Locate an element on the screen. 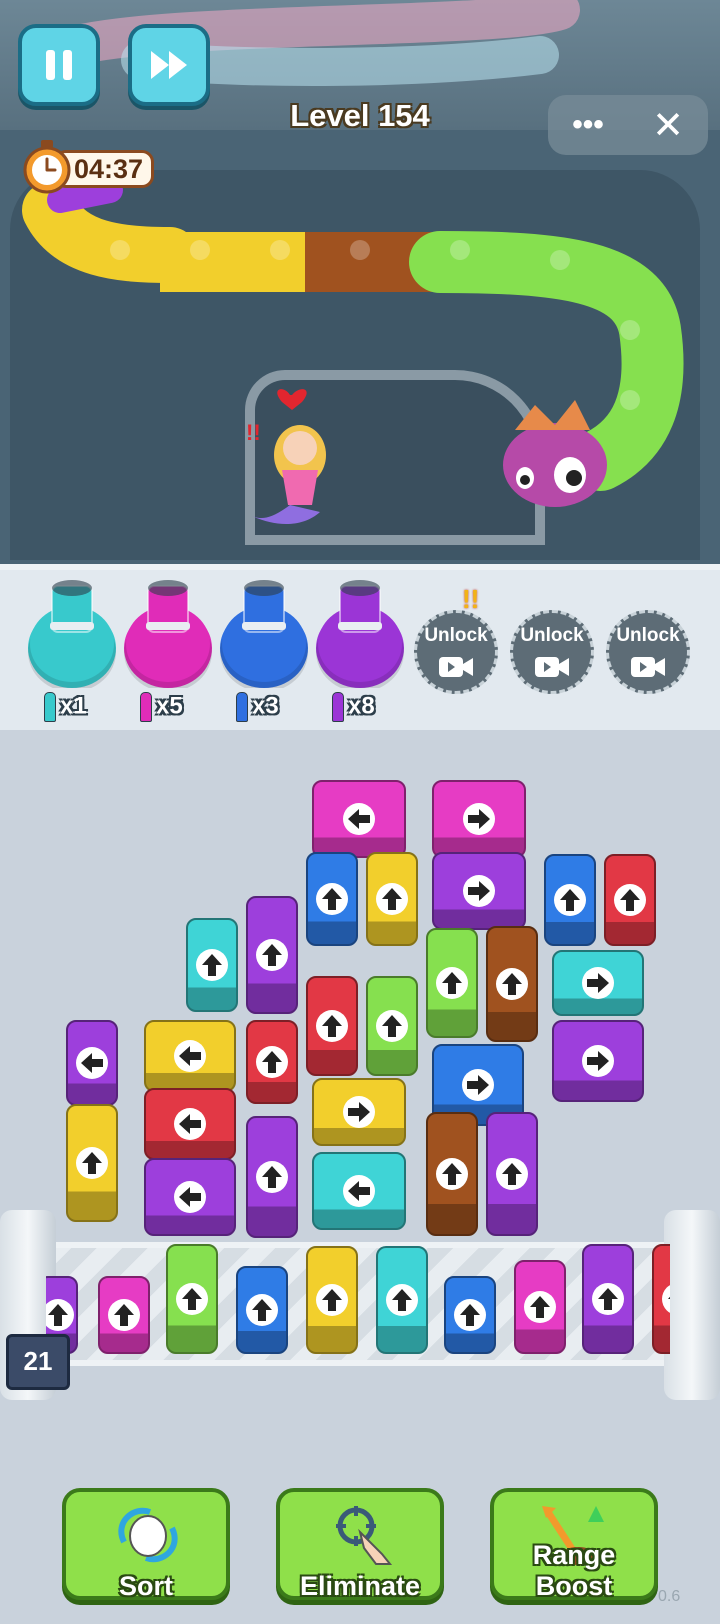  close-icon: ✕ is located at coordinates (668, 125).